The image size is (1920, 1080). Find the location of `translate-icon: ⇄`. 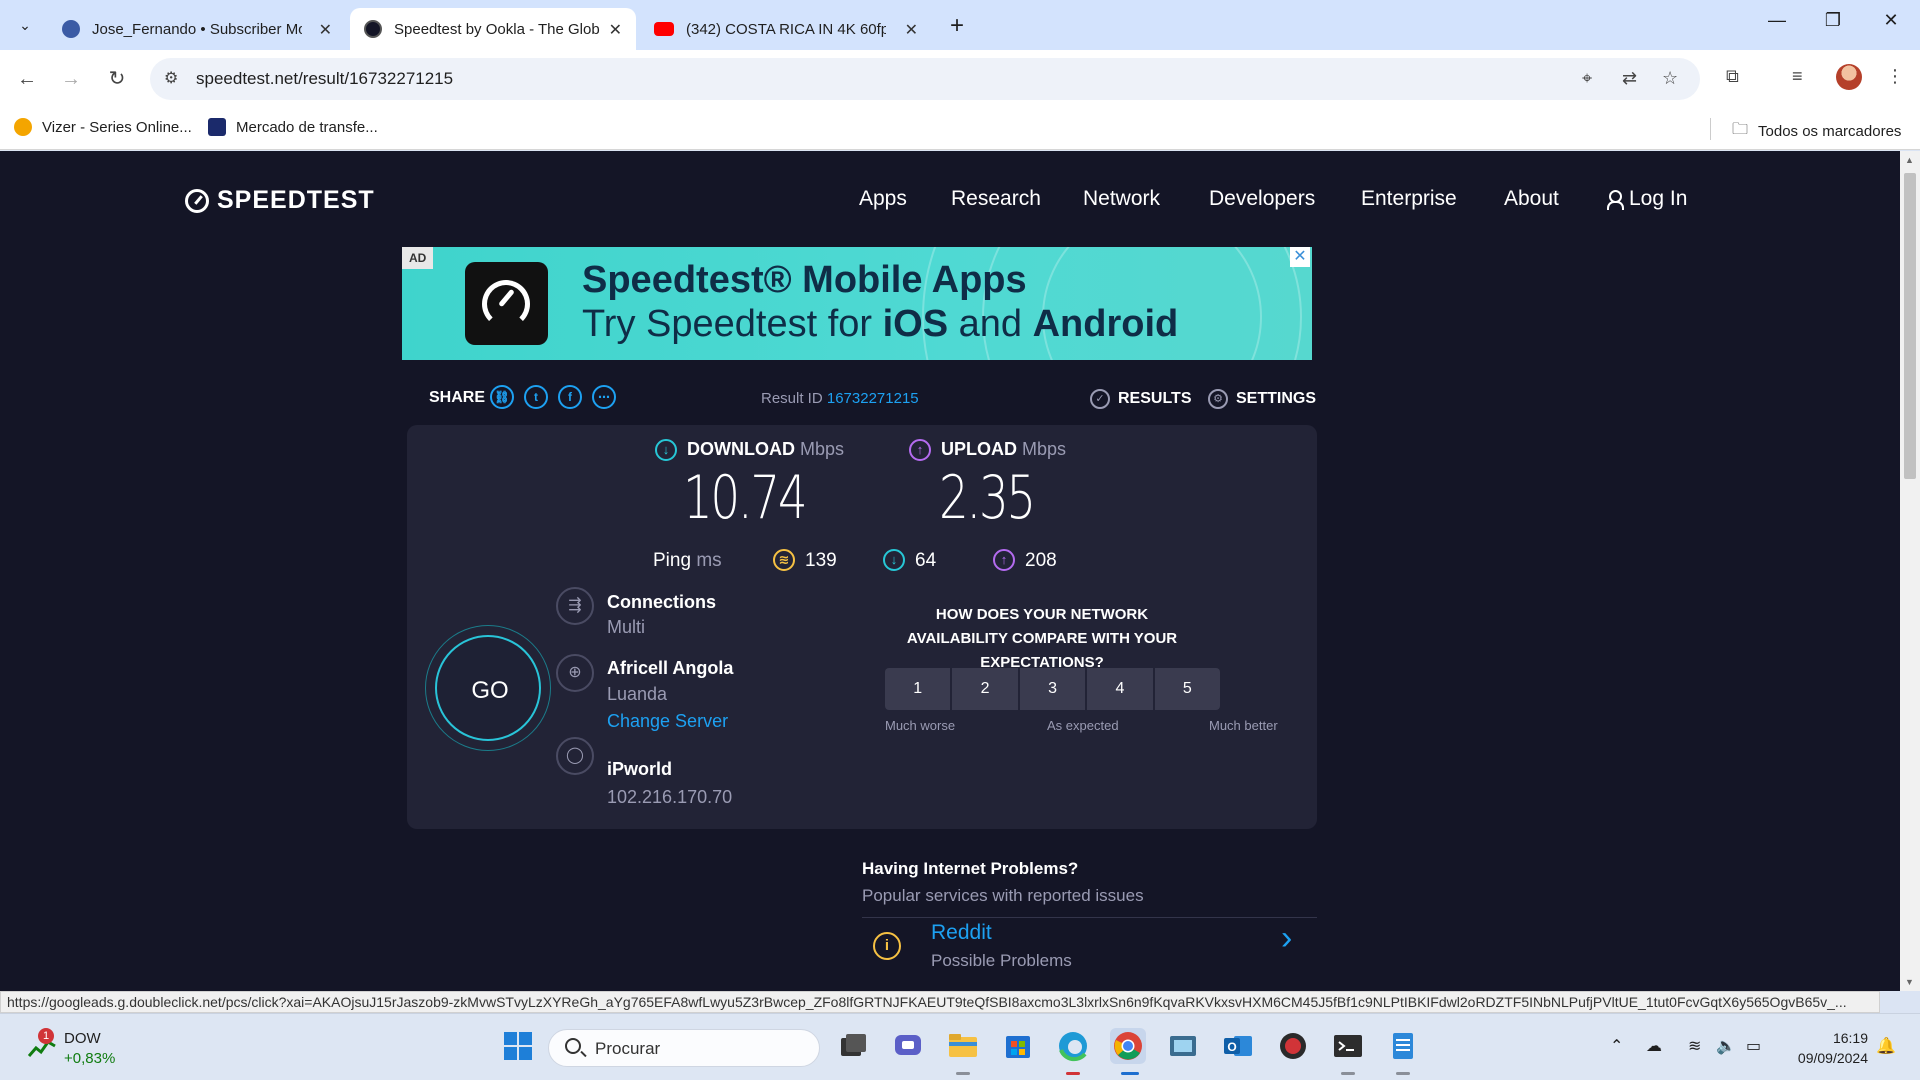

translate-icon: ⇄ is located at coordinates (1629, 78).